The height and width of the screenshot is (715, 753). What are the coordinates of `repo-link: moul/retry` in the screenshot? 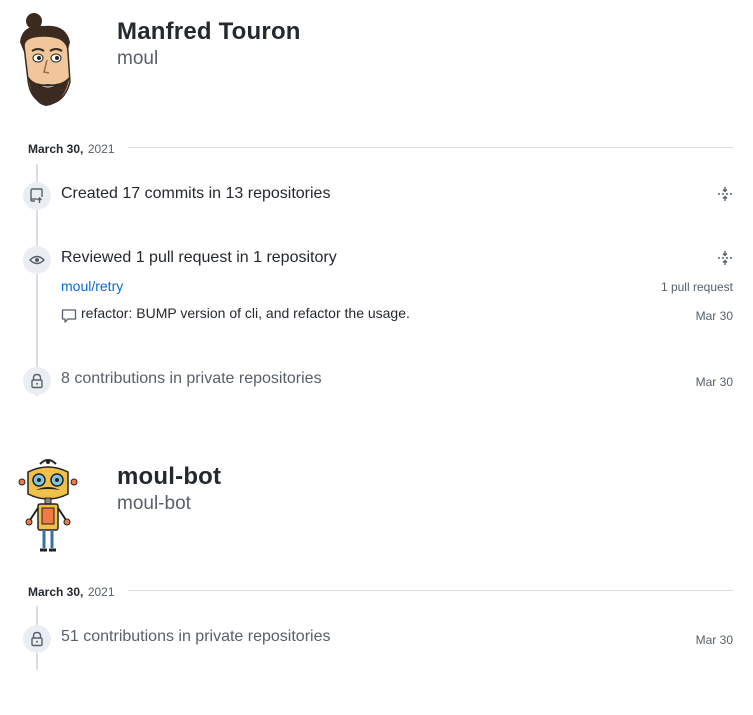 It's located at (92, 286).